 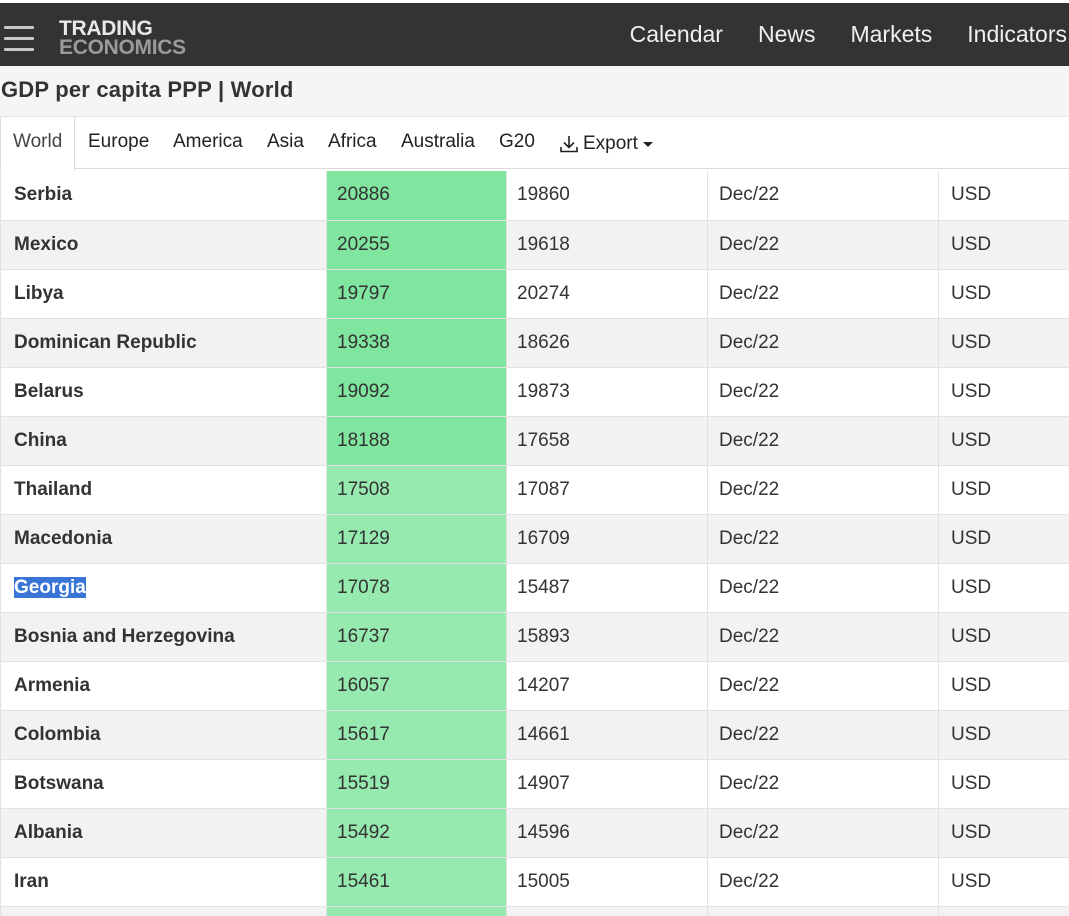 What do you see at coordinates (208, 143) in the screenshot?
I see `tab-america: America` at bounding box center [208, 143].